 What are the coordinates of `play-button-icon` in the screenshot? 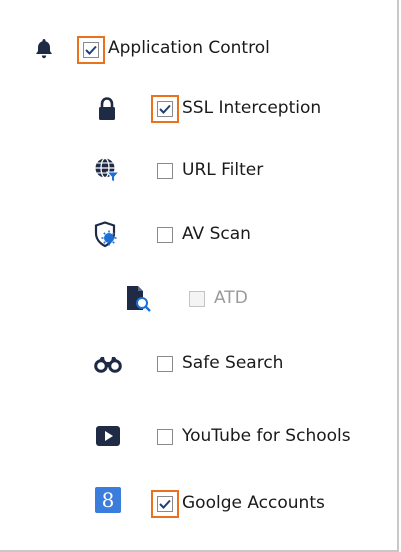 It's located at (108, 436).